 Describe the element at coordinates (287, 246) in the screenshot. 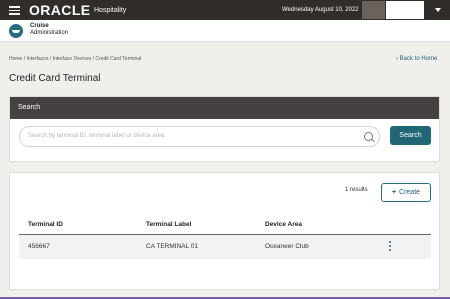

I see `cell-device-area: Oceaneer Club` at that location.